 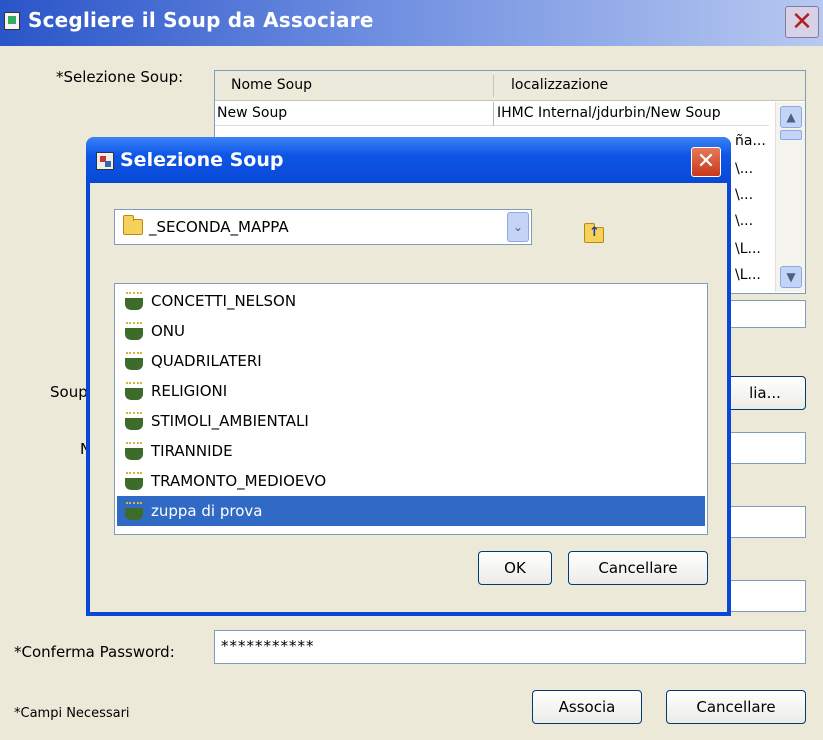 What do you see at coordinates (411, 421) in the screenshot?
I see `list-item: STIMOLI_AMBIENTALI` at bounding box center [411, 421].